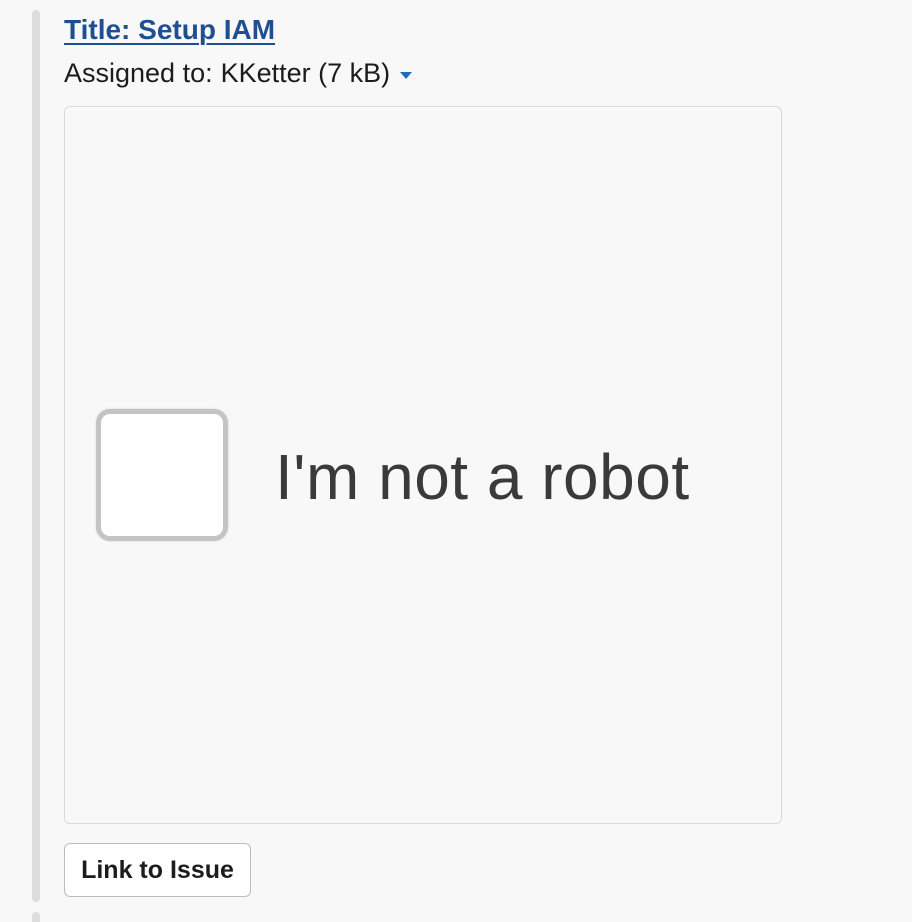  Describe the element at coordinates (36, 456) in the screenshot. I see `attachment-quote-bar` at that location.